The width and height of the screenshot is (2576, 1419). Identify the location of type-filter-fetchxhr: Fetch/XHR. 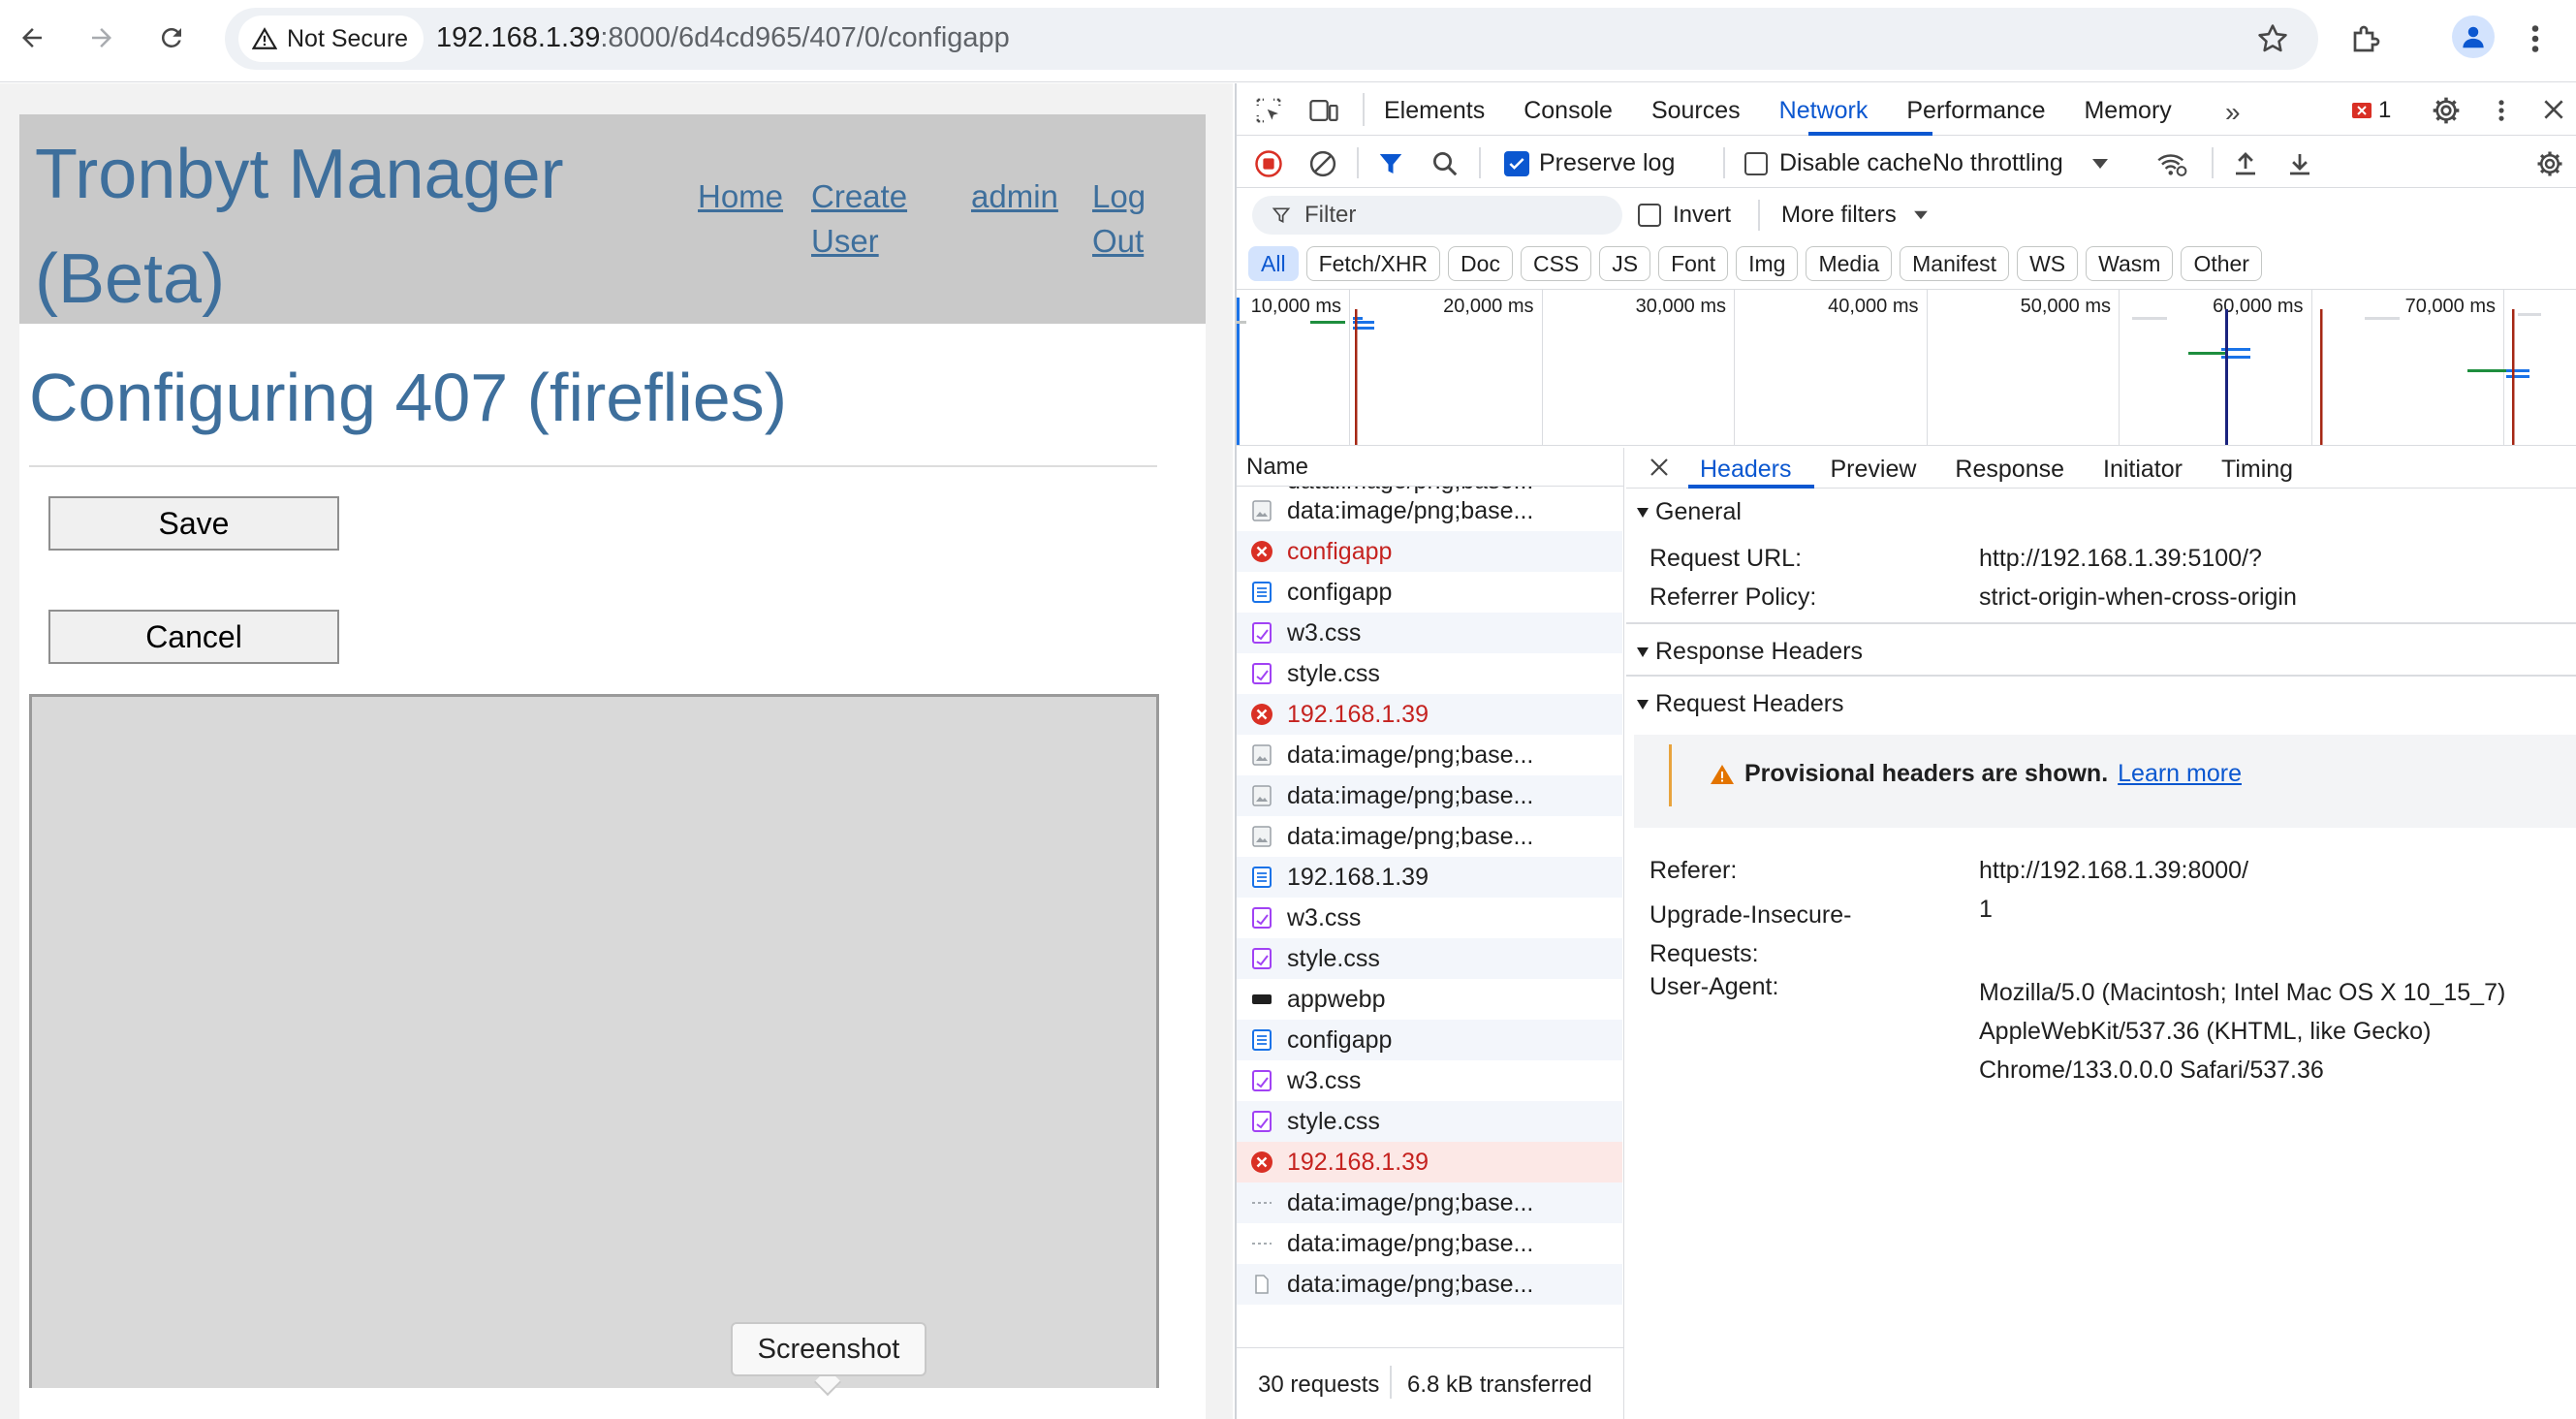
(1373, 263).